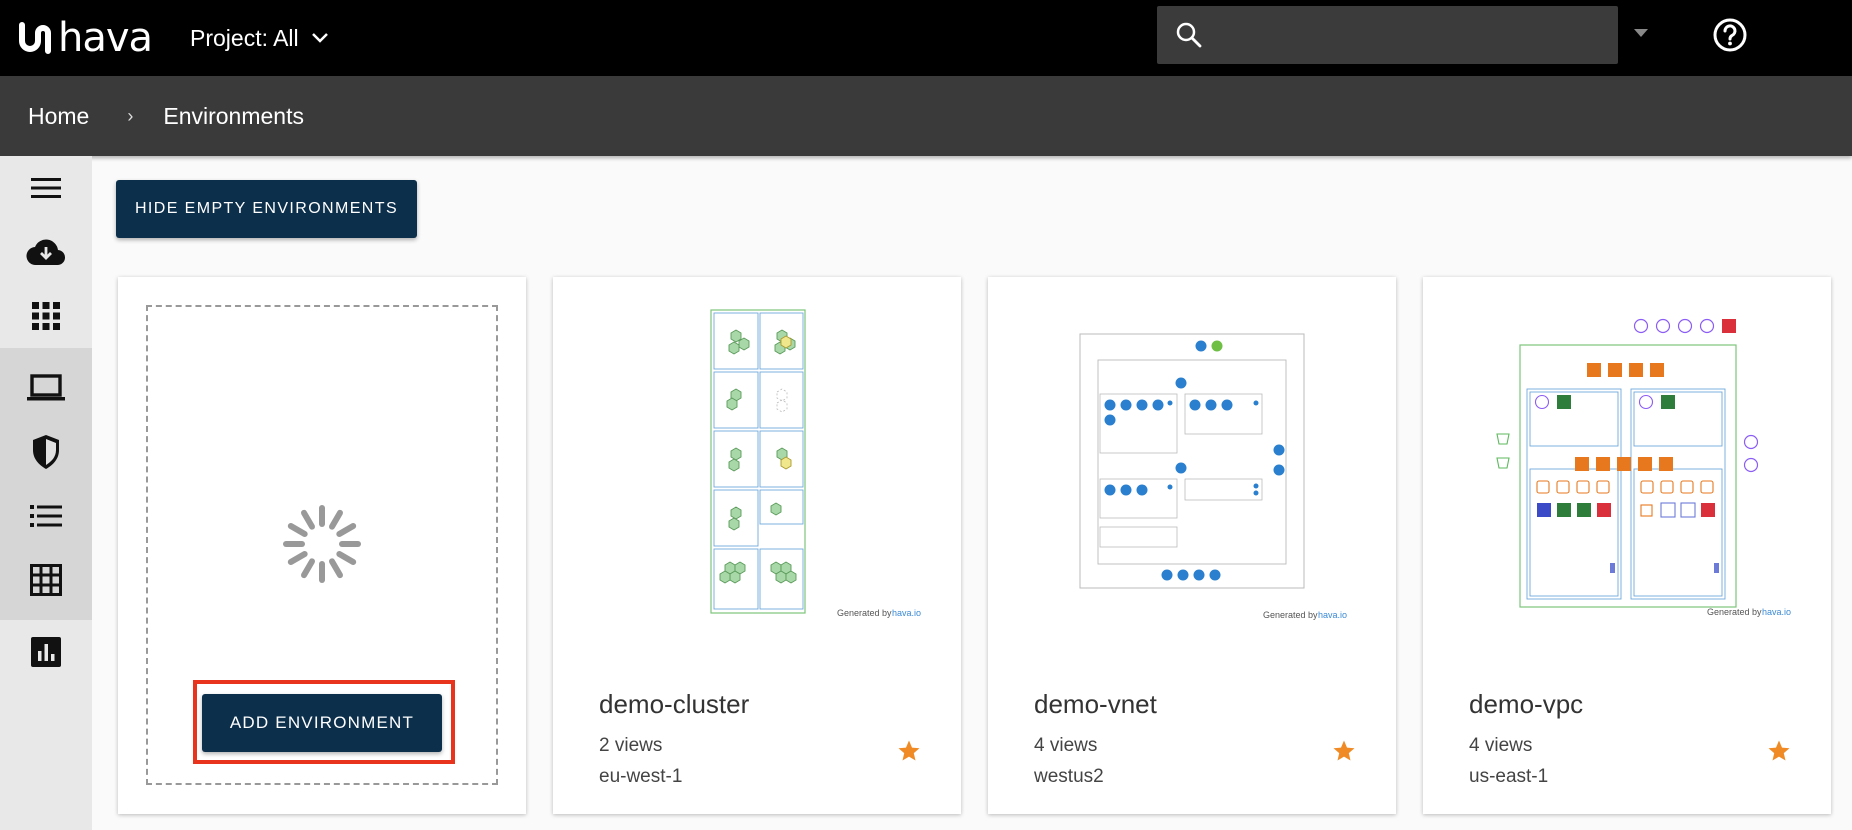 The height and width of the screenshot is (830, 1852). I want to click on sidebar-item-table, so click(46, 580).